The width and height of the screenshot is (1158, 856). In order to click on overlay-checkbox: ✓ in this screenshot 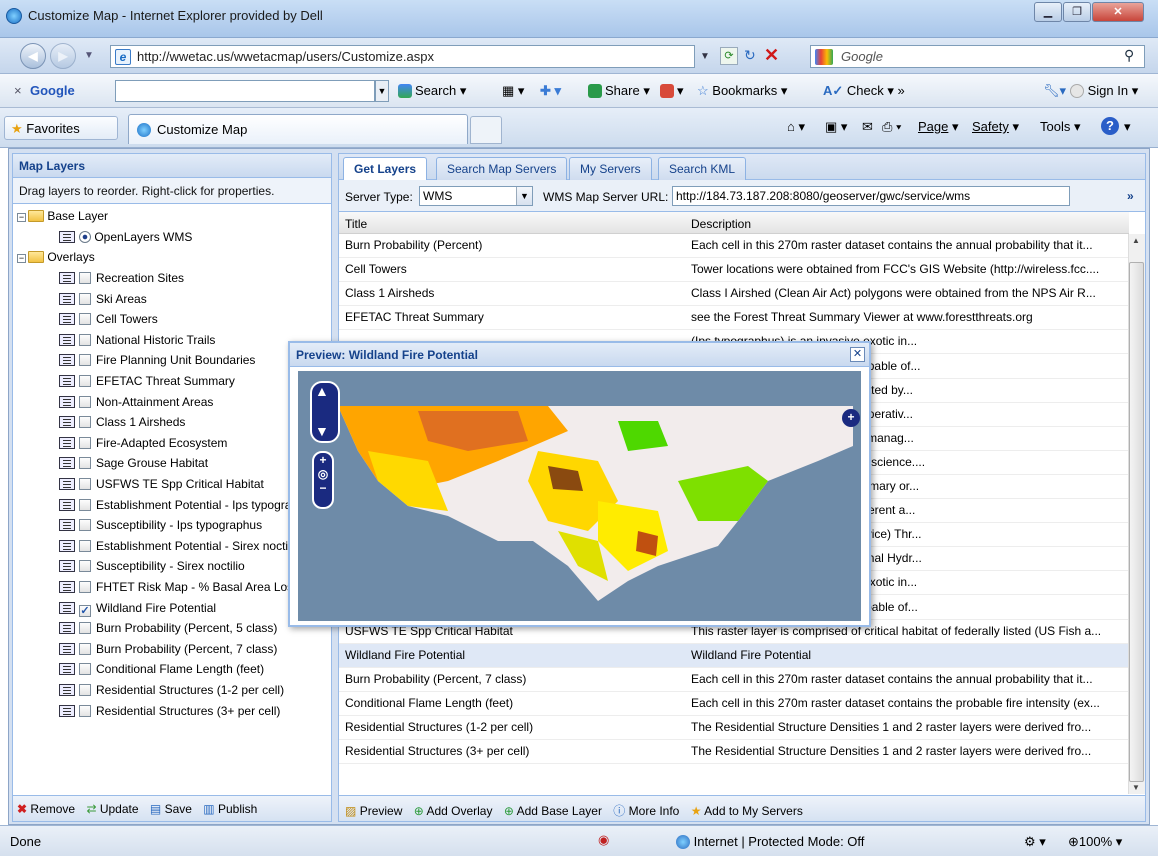, I will do `click(85, 610)`.